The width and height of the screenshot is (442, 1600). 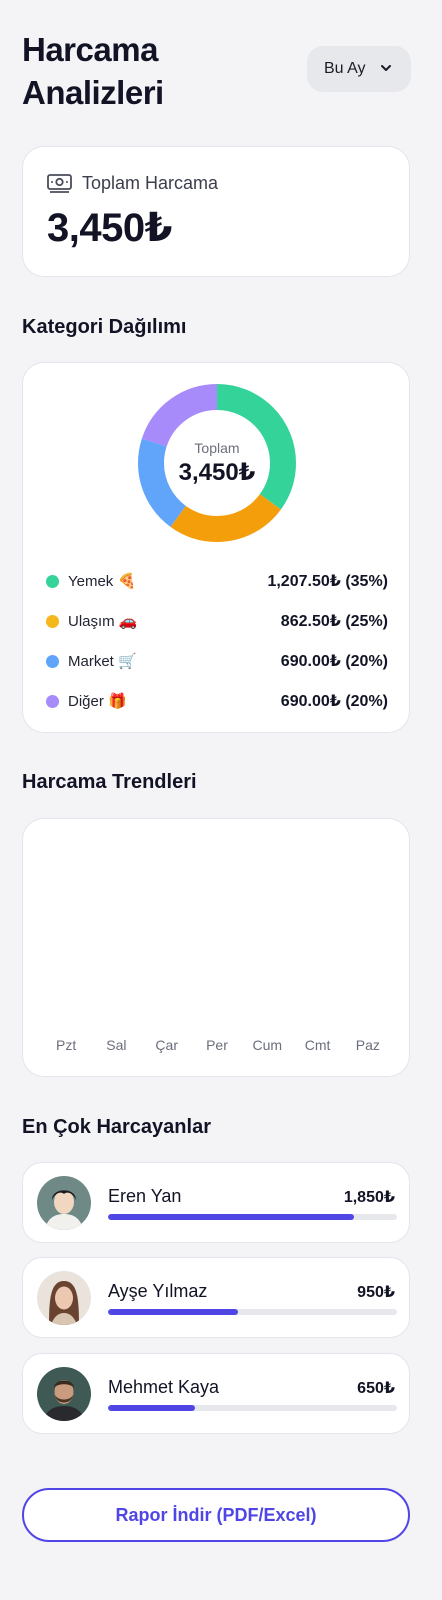 I want to click on category-section-title: Kategori Dağılımı, so click(x=104, y=327).